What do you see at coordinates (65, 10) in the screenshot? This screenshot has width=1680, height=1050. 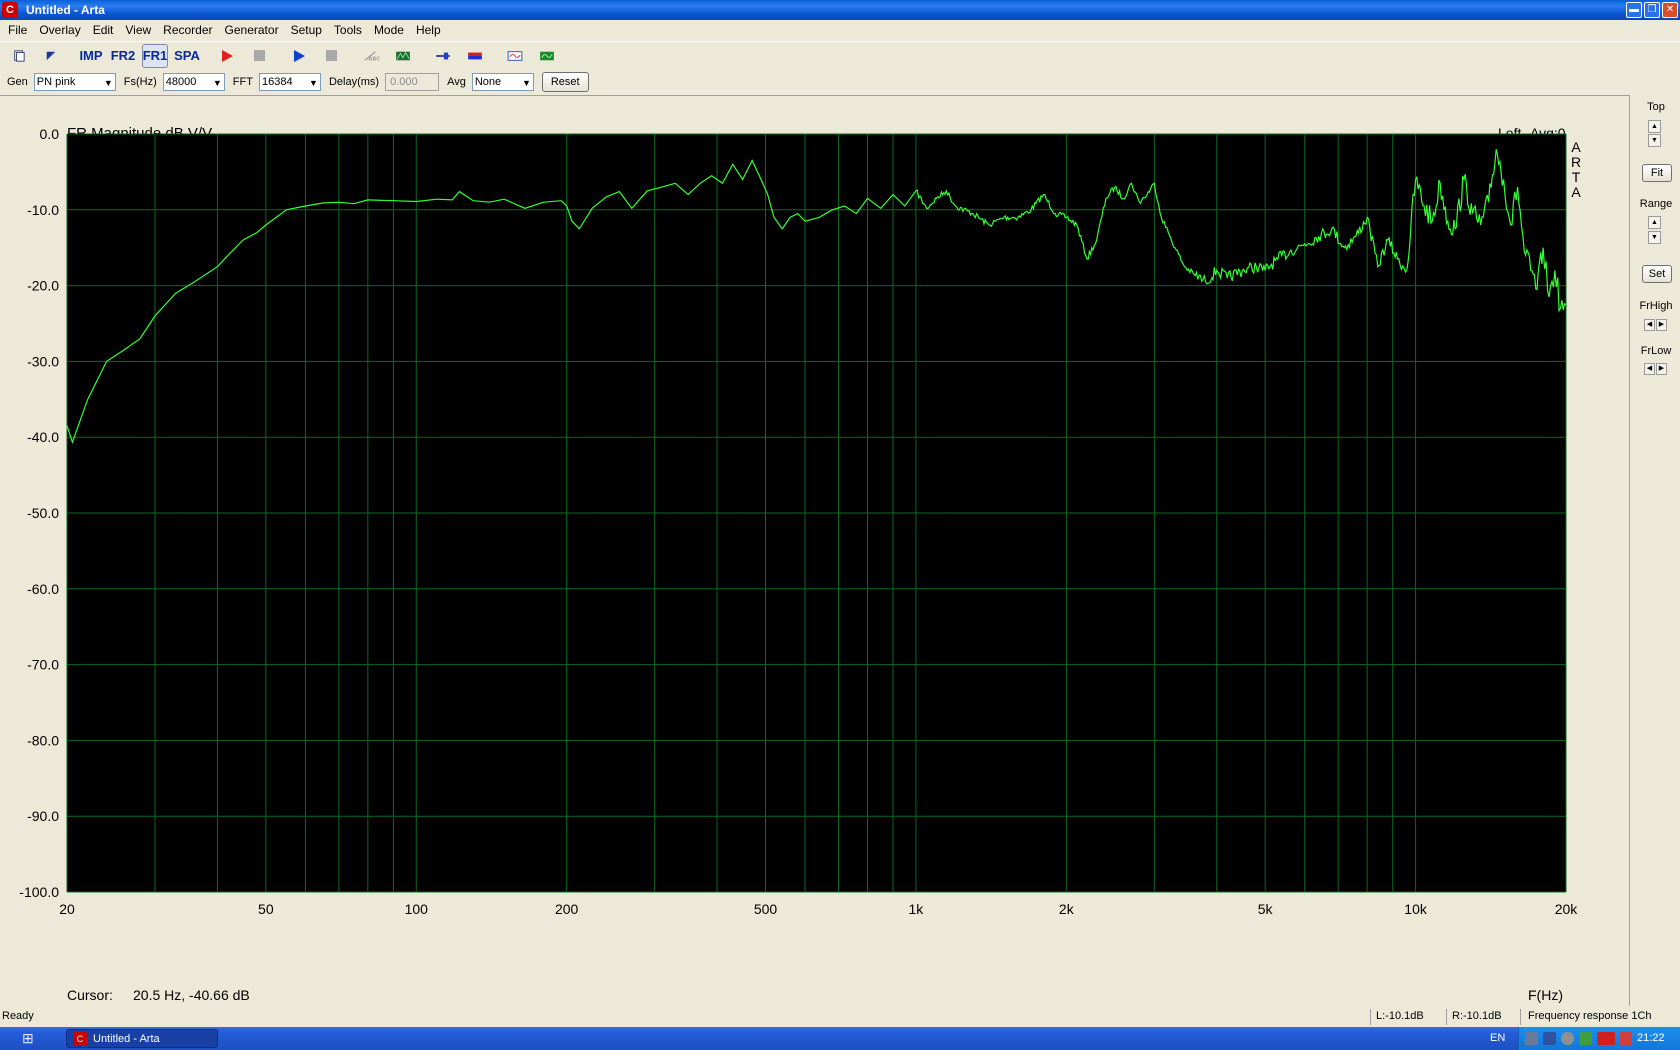 I see `window-title: Untitled - Arta` at bounding box center [65, 10].